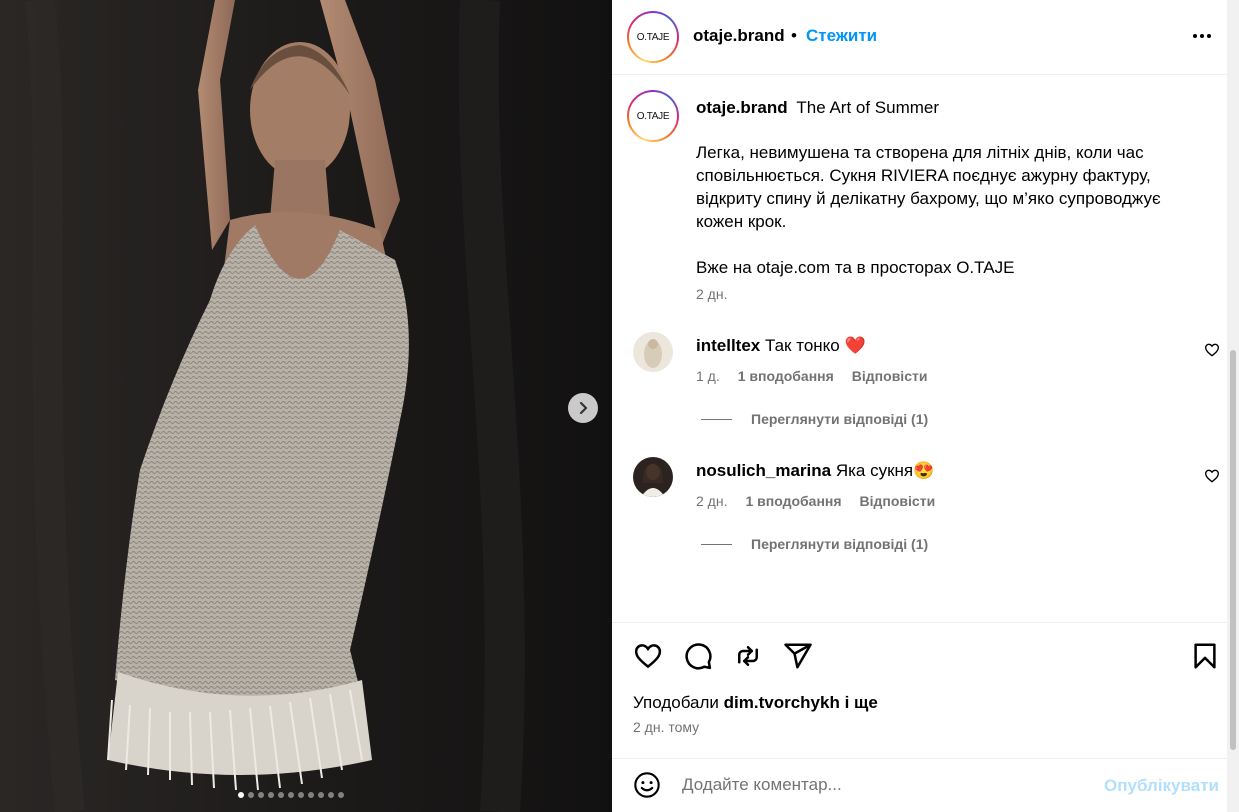 This screenshot has height=812, width=1239. What do you see at coordinates (698, 656) in the screenshot?
I see `comment-icon` at bounding box center [698, 656].